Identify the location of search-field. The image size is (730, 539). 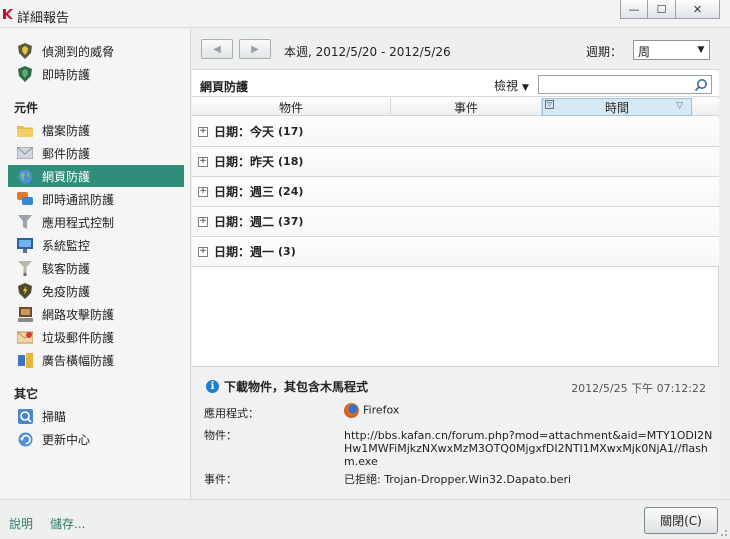
(625, 84).